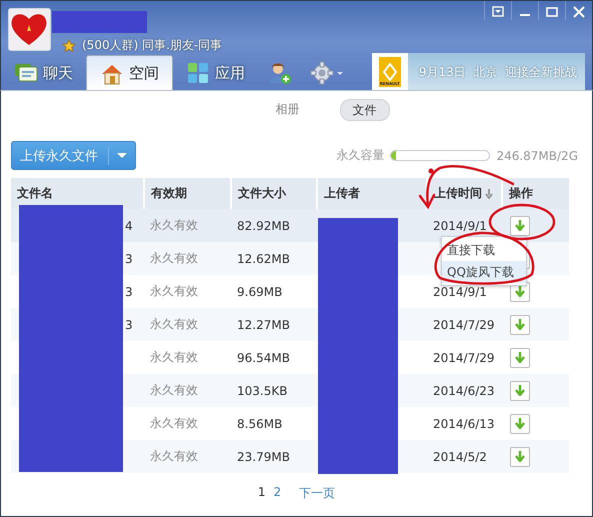 The width and height of the screenshot is (593, 517). What do you see at coordinates (152, 45) in the screenshot?
I see `group-name: (500人群) 同事.朋友-同事` at bounding box center [152, 45].